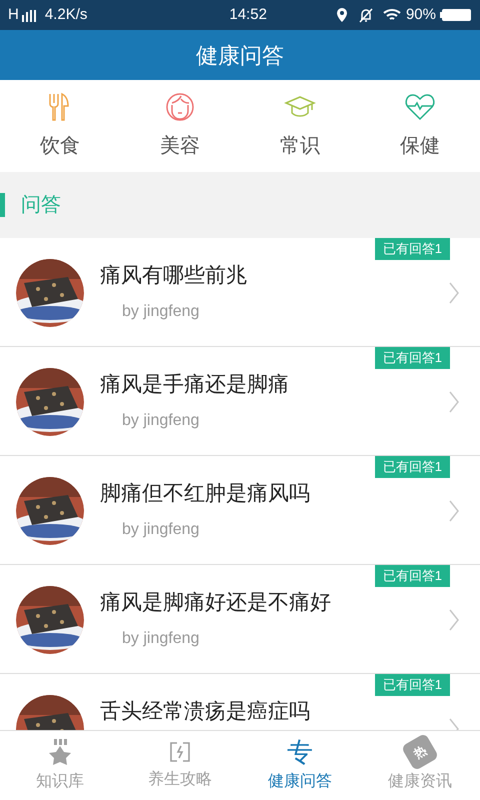 The width and height of the screenshot is (480, 800). What do you see at coordinates (300, 752) in the screenshot?
I see `nav-glyph-icon: 专` at bounding box center [300, 752].